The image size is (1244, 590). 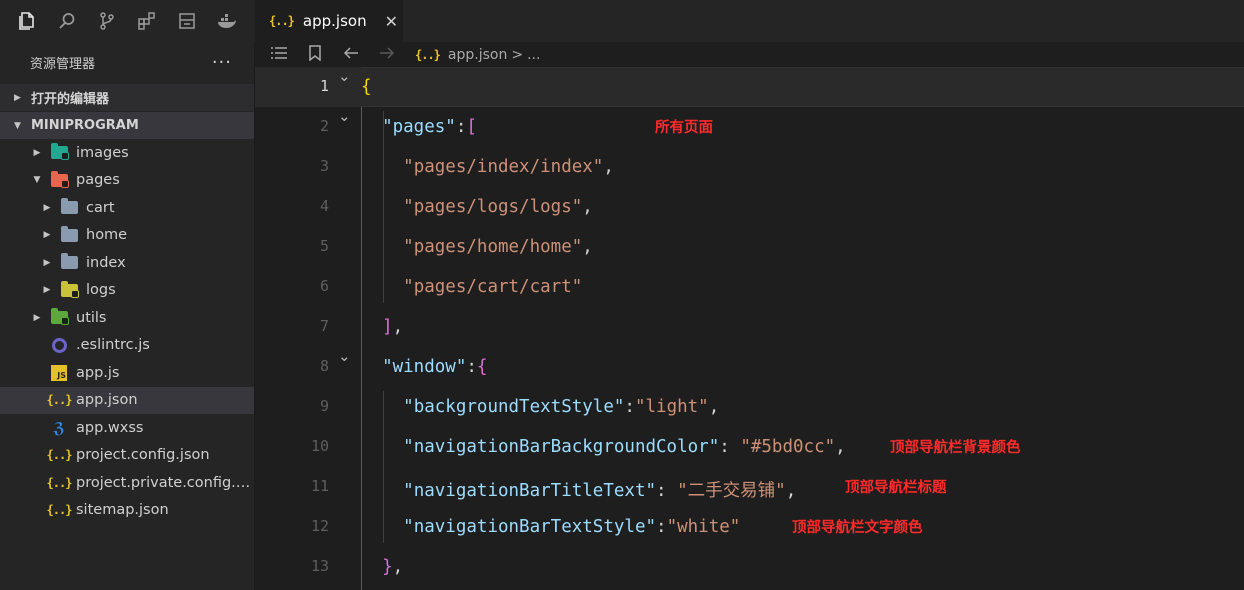 What do you see at coordinates (147, 21) in the screenshot?
I see `extensions-icon` at bounding box center [147, 21].